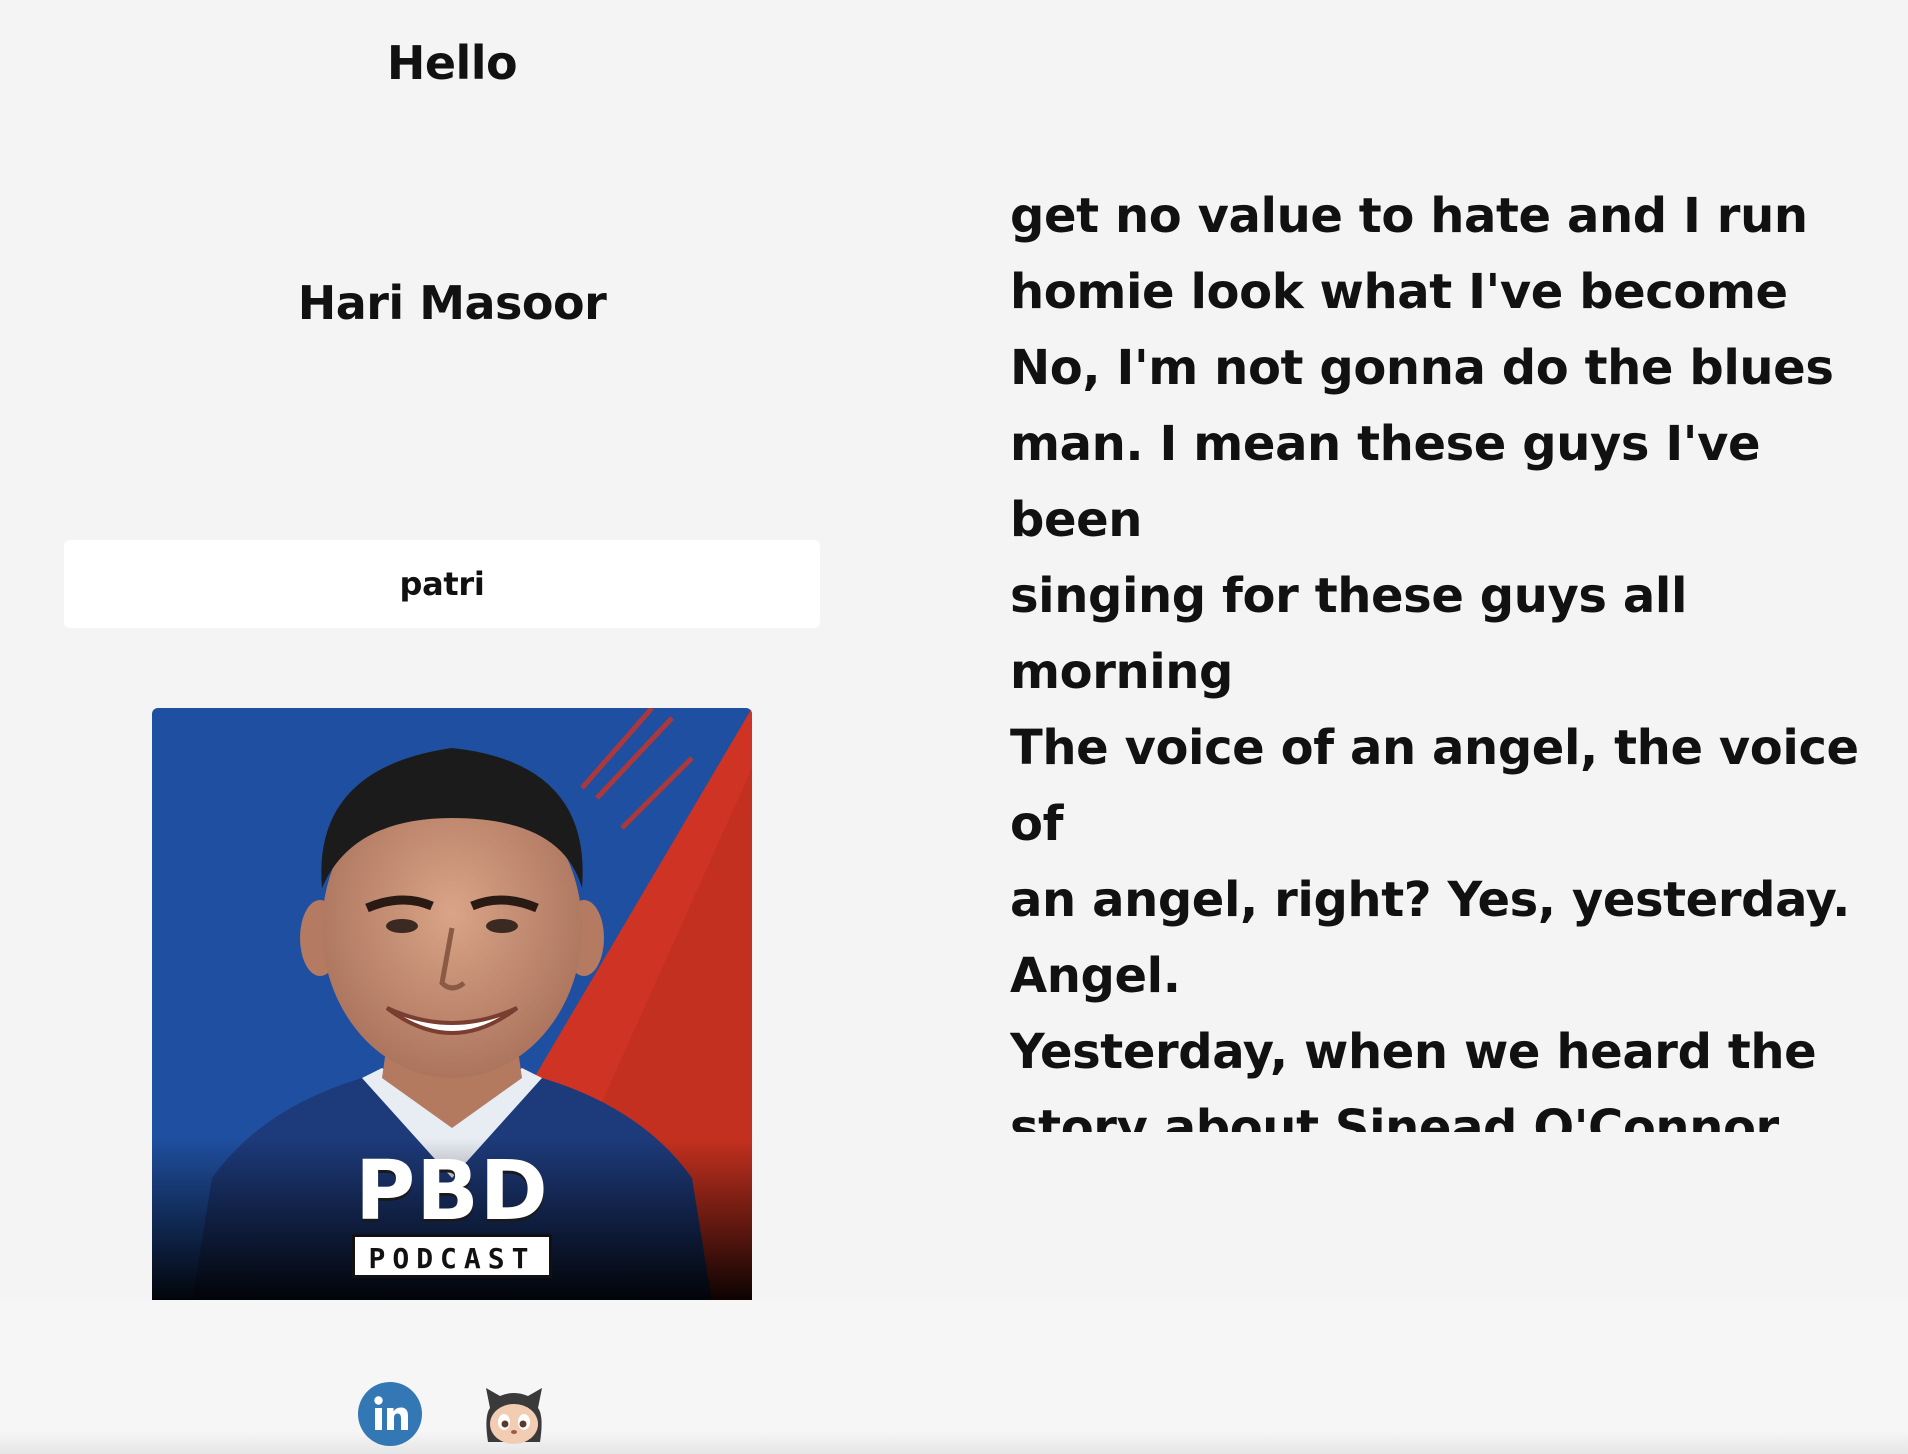  Describe the element at coordinates (954, 1377) in the screenshot. I see `footer` at that location.